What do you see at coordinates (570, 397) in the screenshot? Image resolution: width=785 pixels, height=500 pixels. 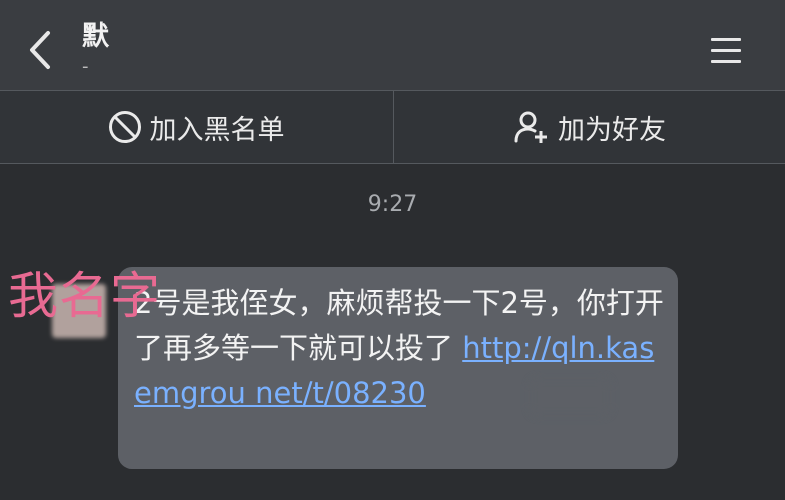 I see `redaction-blur` at bounding box center [570, 397].